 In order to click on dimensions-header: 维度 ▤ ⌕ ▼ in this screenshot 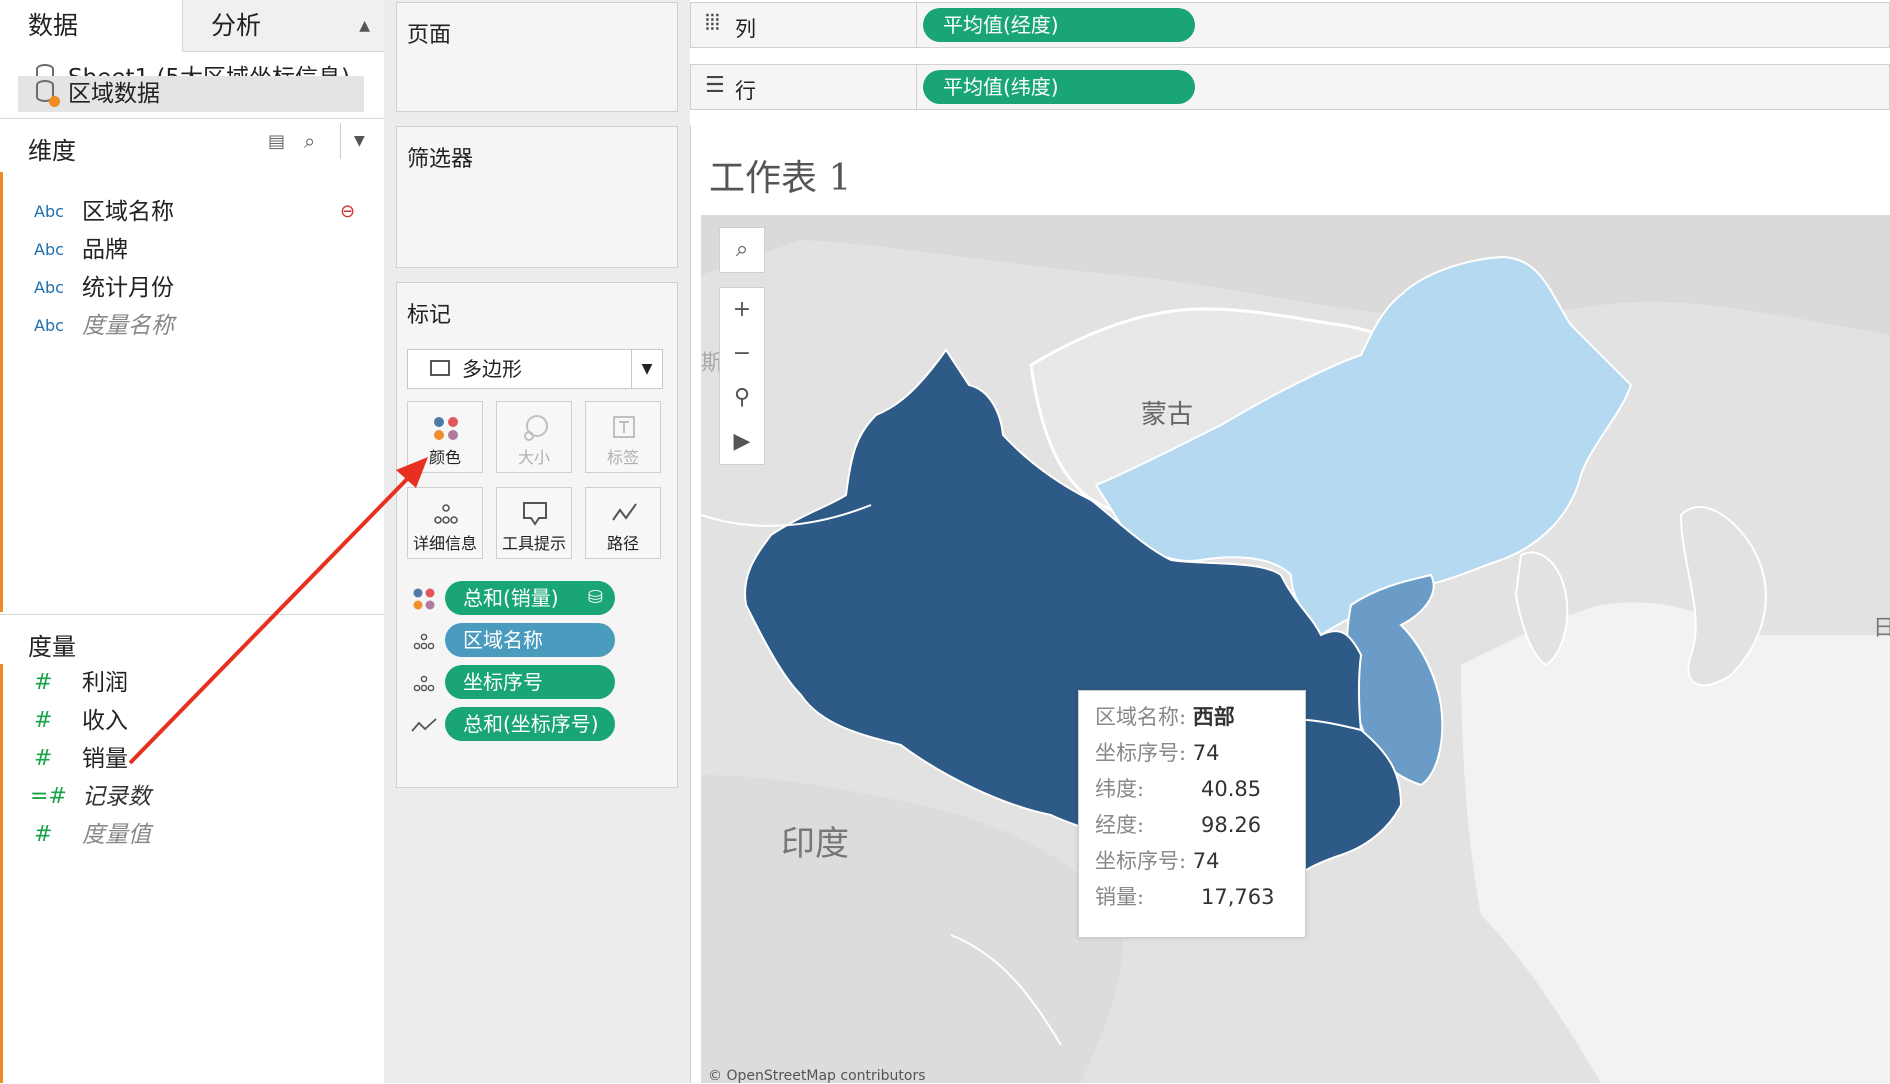, I will do `click(192, 143)`.